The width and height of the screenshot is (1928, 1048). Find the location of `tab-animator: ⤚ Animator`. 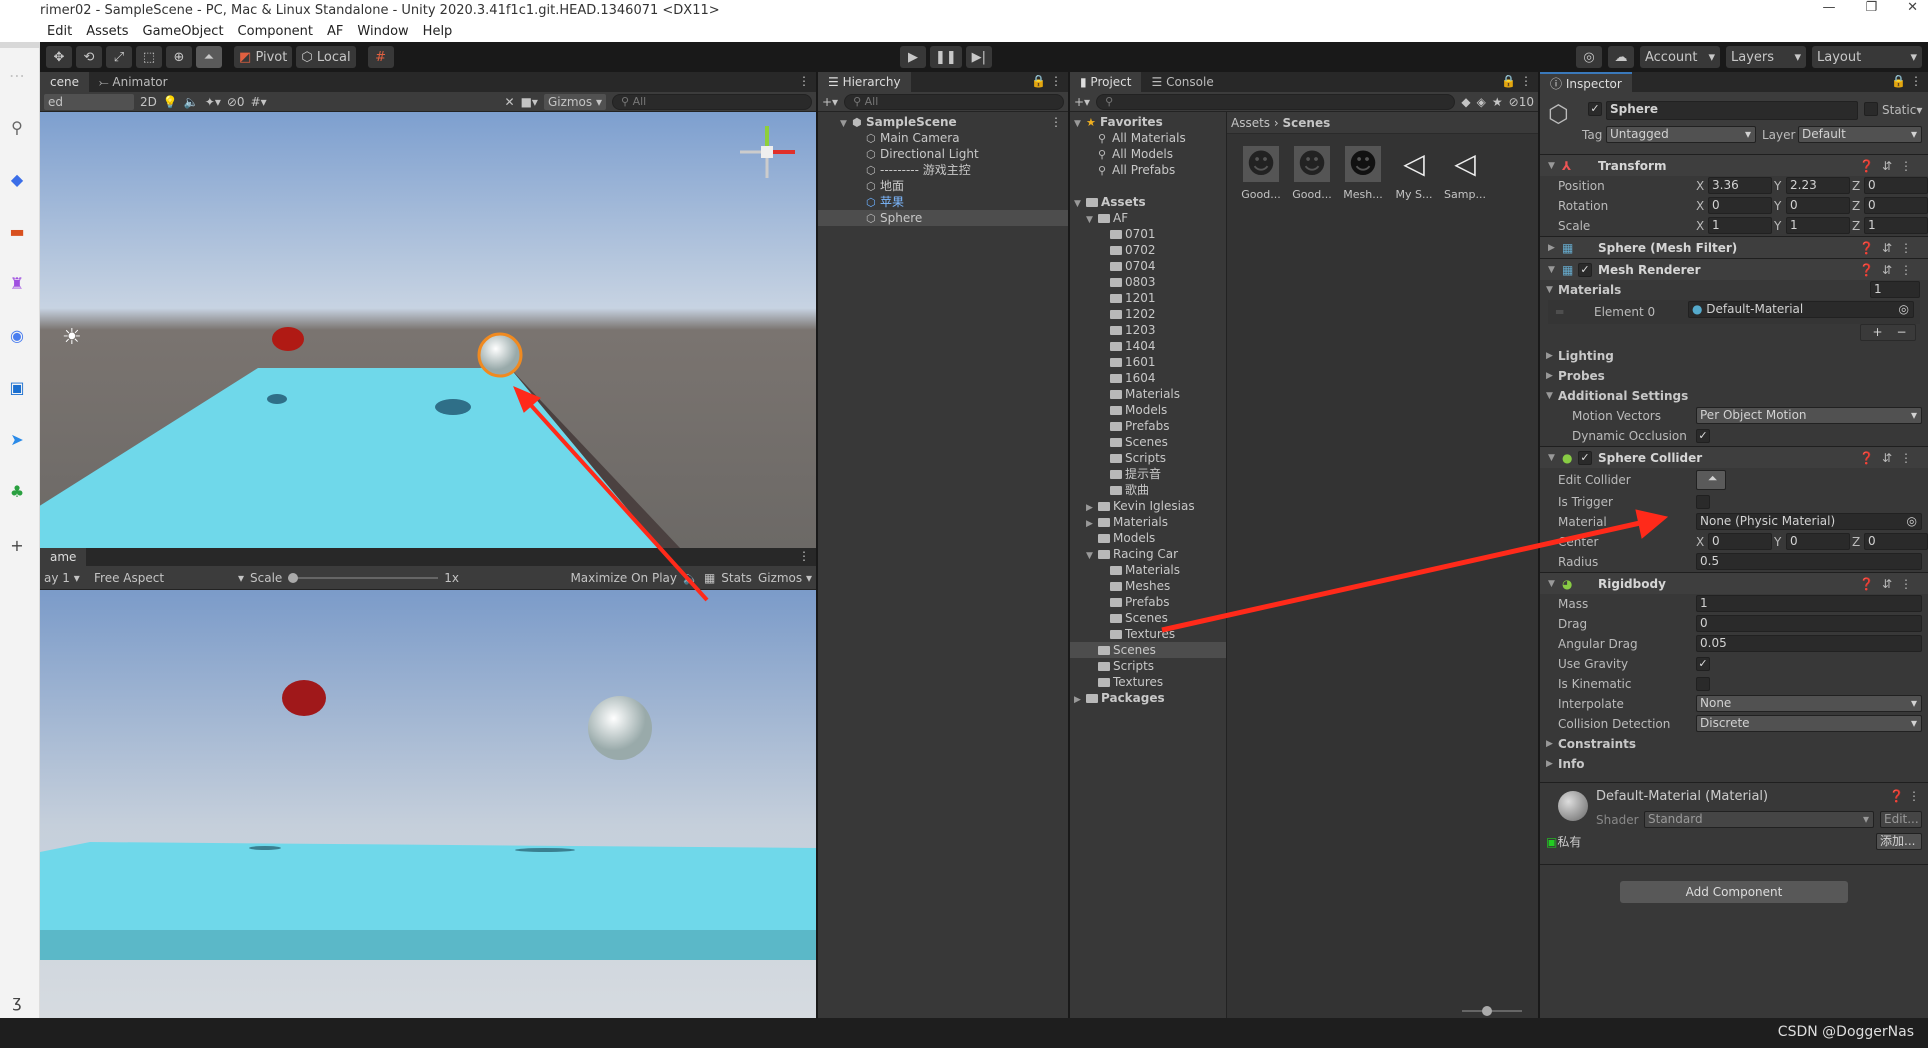

tab-animator: ⤚ Animator is located at coordinates (133, 82).